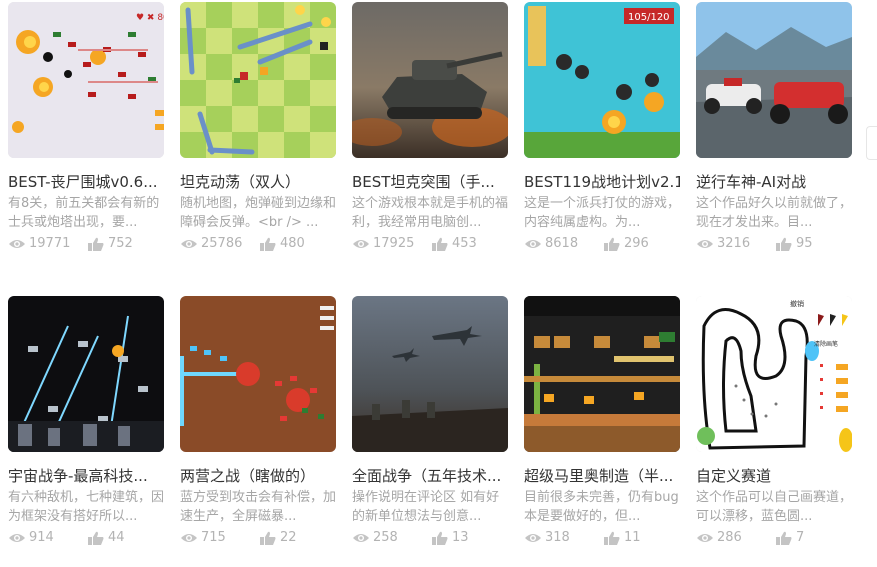  I want to click on like-count: 7, so click(789, 537).